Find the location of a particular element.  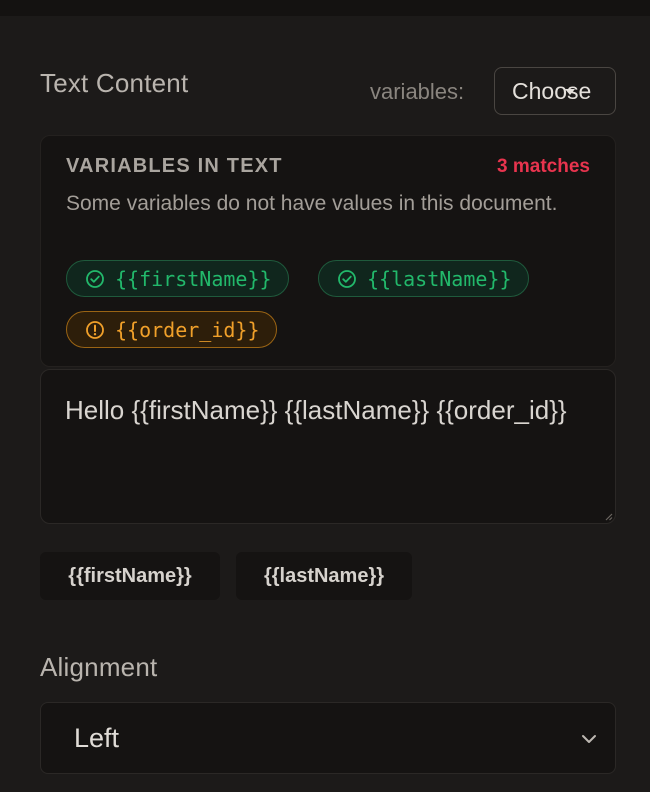

matches-count: 3 matches is located at coordinates (543, 166).